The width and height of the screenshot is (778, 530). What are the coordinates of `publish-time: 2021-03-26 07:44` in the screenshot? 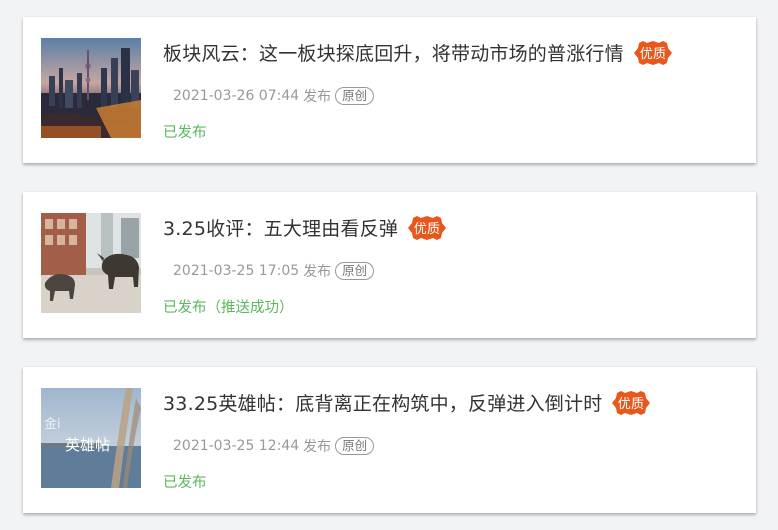 It's located at (236, 96).